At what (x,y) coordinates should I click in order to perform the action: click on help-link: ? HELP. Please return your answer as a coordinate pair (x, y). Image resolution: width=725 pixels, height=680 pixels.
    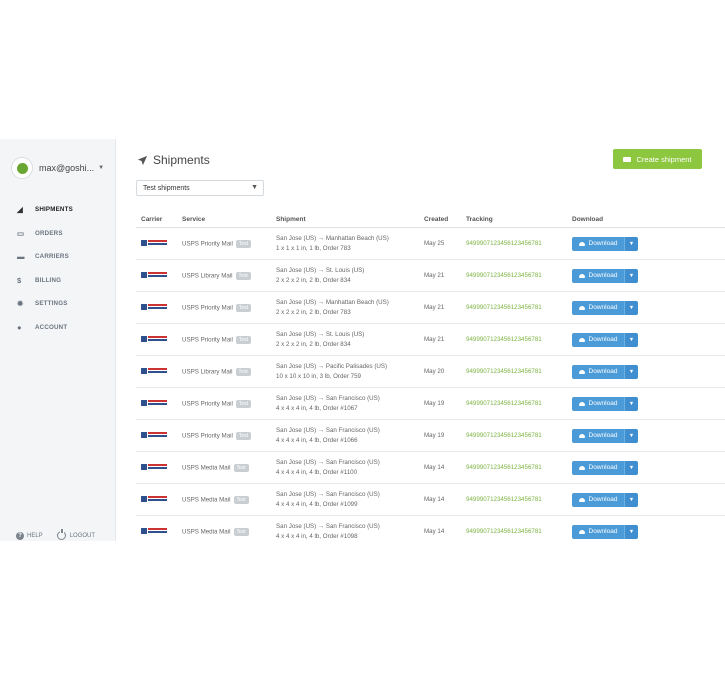
    Looking at the image, I should click on (29, 535).